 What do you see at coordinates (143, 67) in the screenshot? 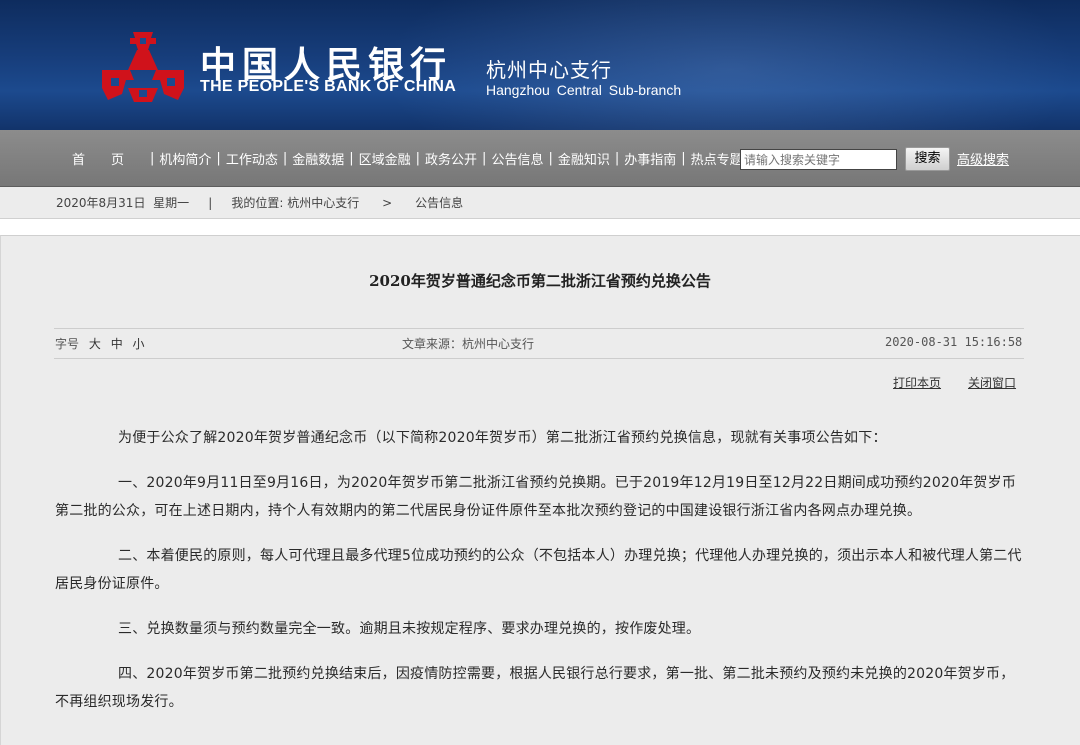
I see `pboc-emblem-icon` at bounding box center [143, 67].